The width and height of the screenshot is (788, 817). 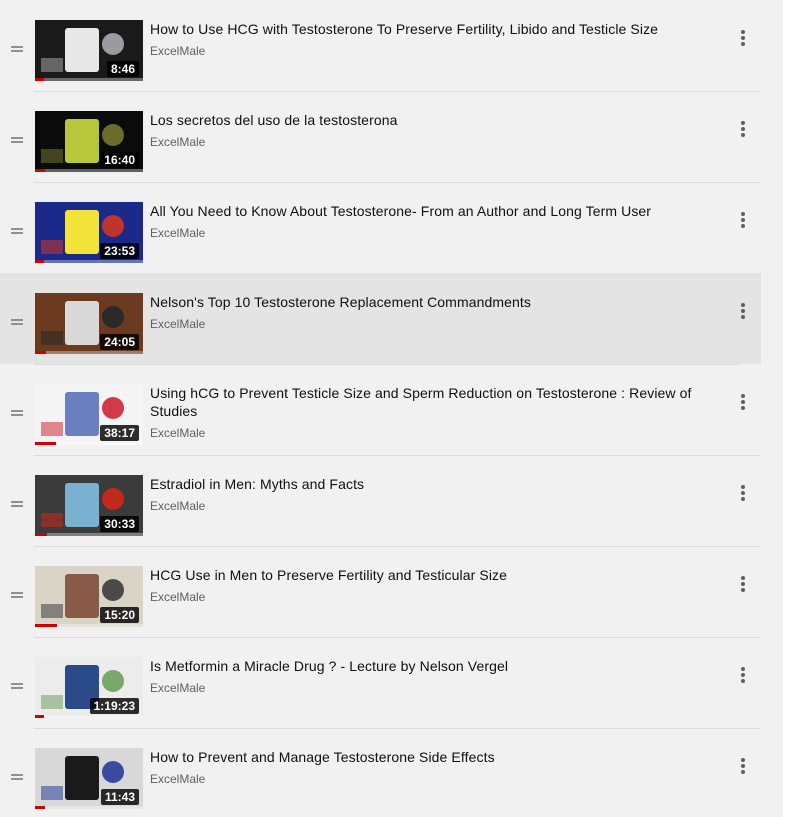 I want to click on video-duration: 38:17, so click(x=119, y=433).